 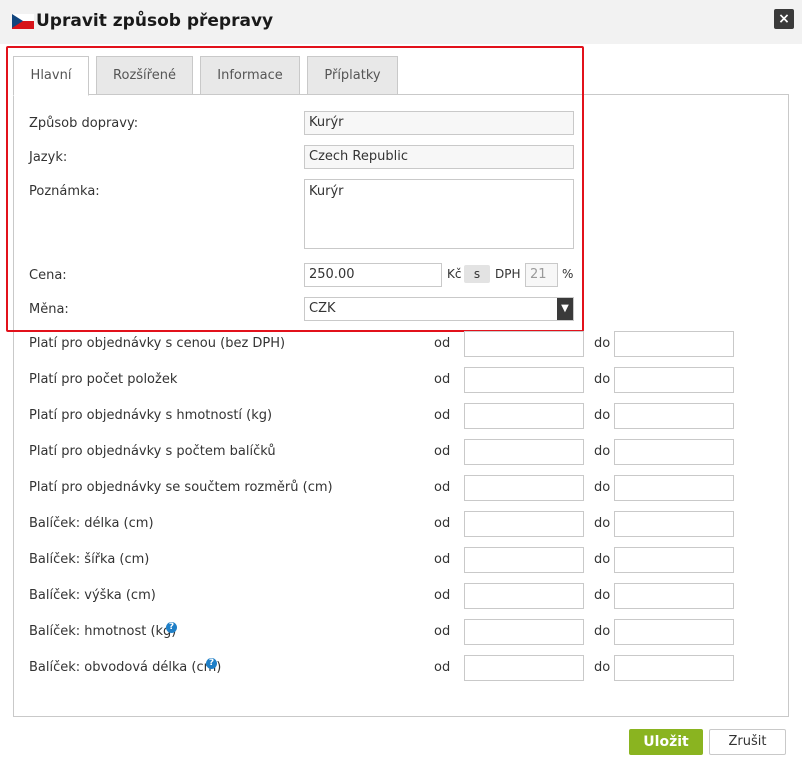 I want to click on range-label: Platí pro objednávky s počtem balíčků, so click(x=152, y=451).